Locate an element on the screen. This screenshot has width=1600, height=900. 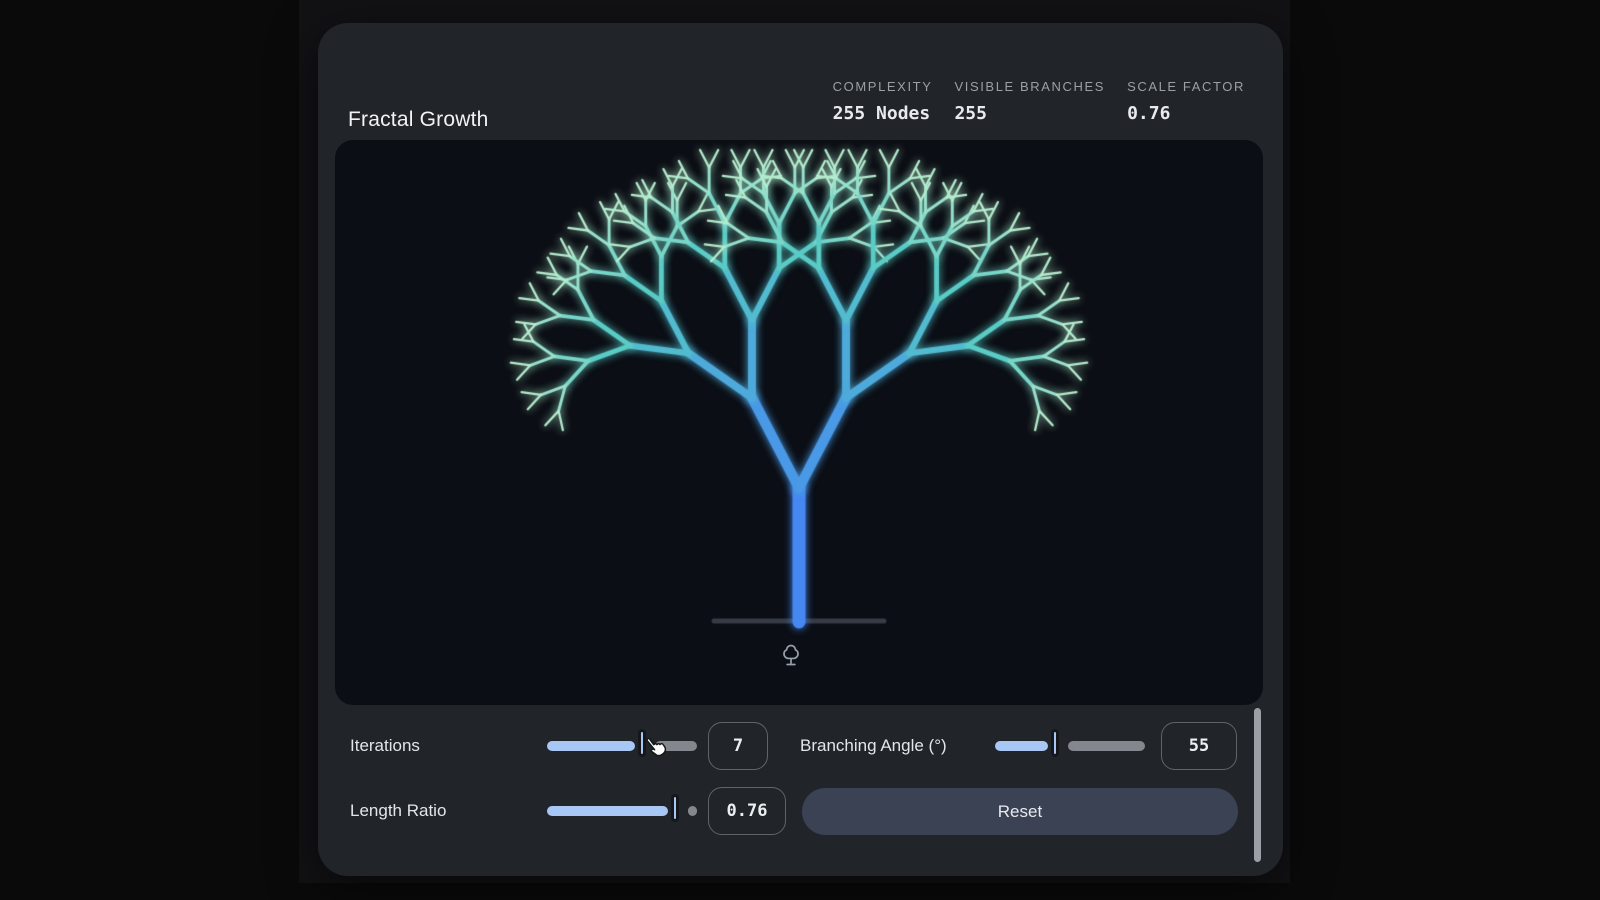
tree-icon is located at coordinates (791, 655).